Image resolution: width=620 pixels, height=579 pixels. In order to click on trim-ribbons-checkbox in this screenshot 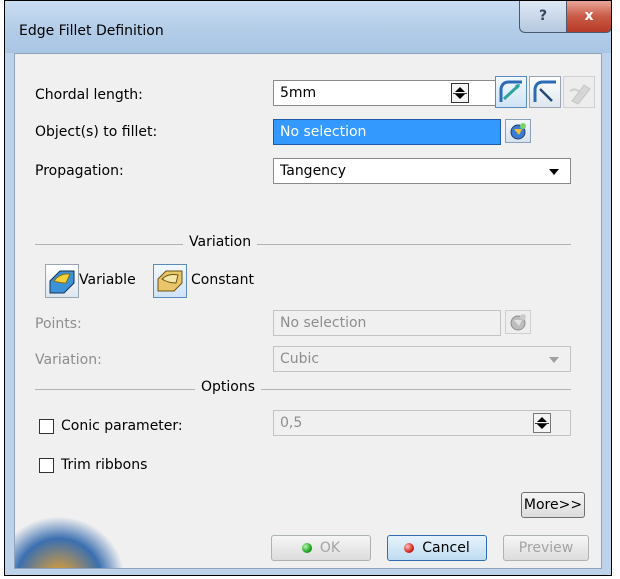, I will do `click(46, 465)`.